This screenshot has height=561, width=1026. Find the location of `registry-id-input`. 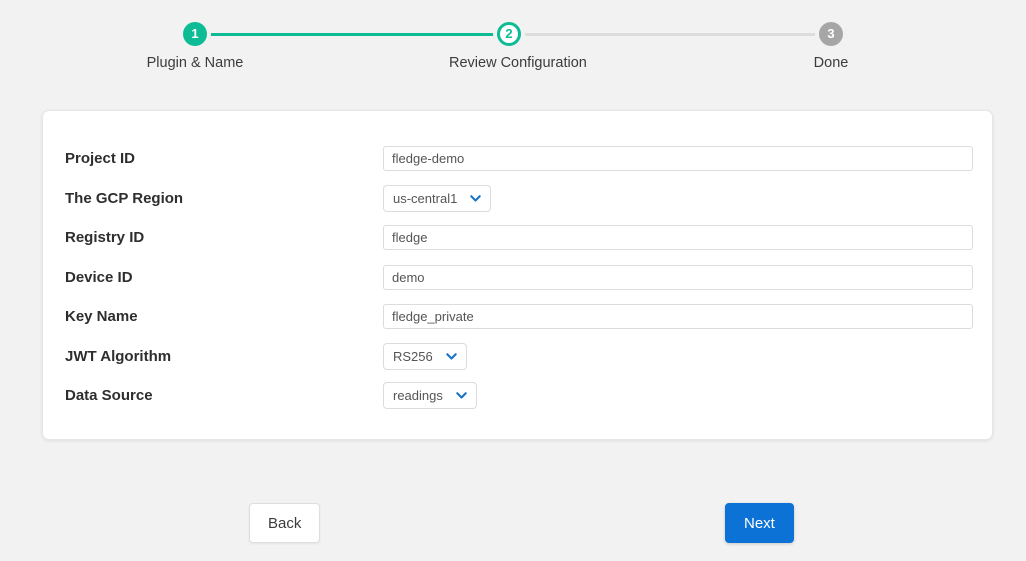

registry-id-input is located at coordinates (678, 238).